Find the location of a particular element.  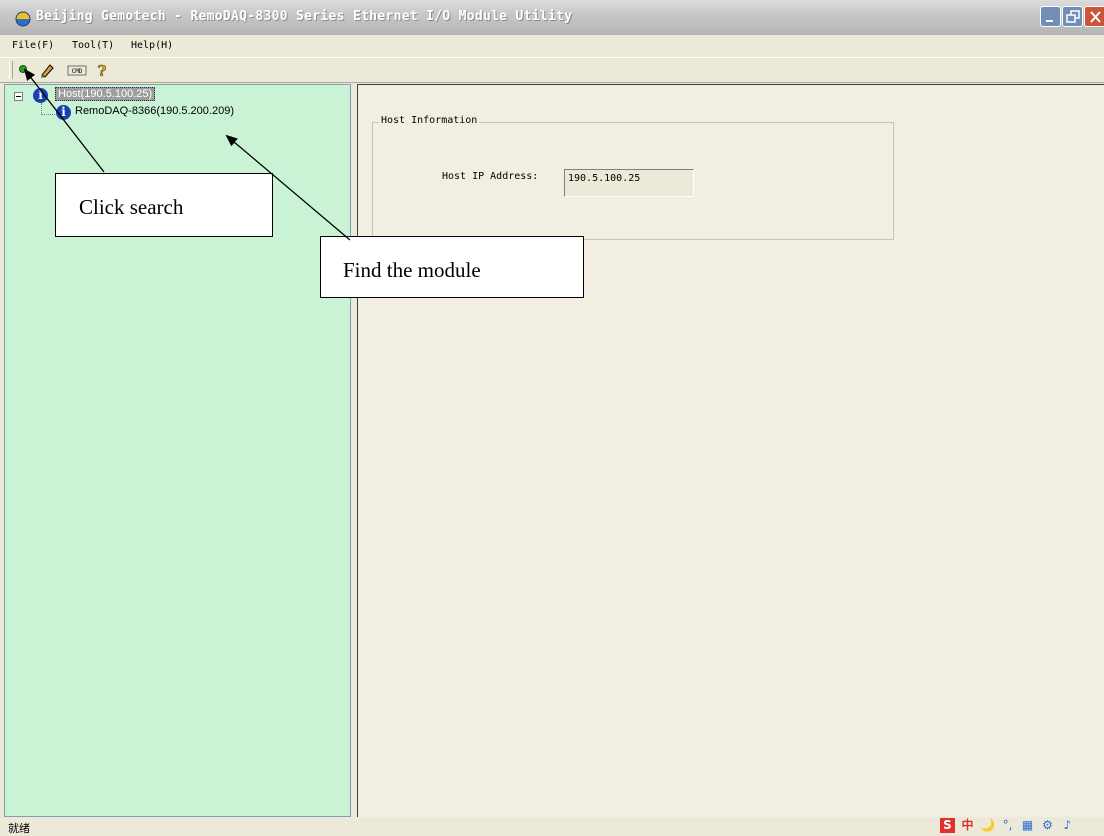

close-button is located at coordinates (1094, 16).